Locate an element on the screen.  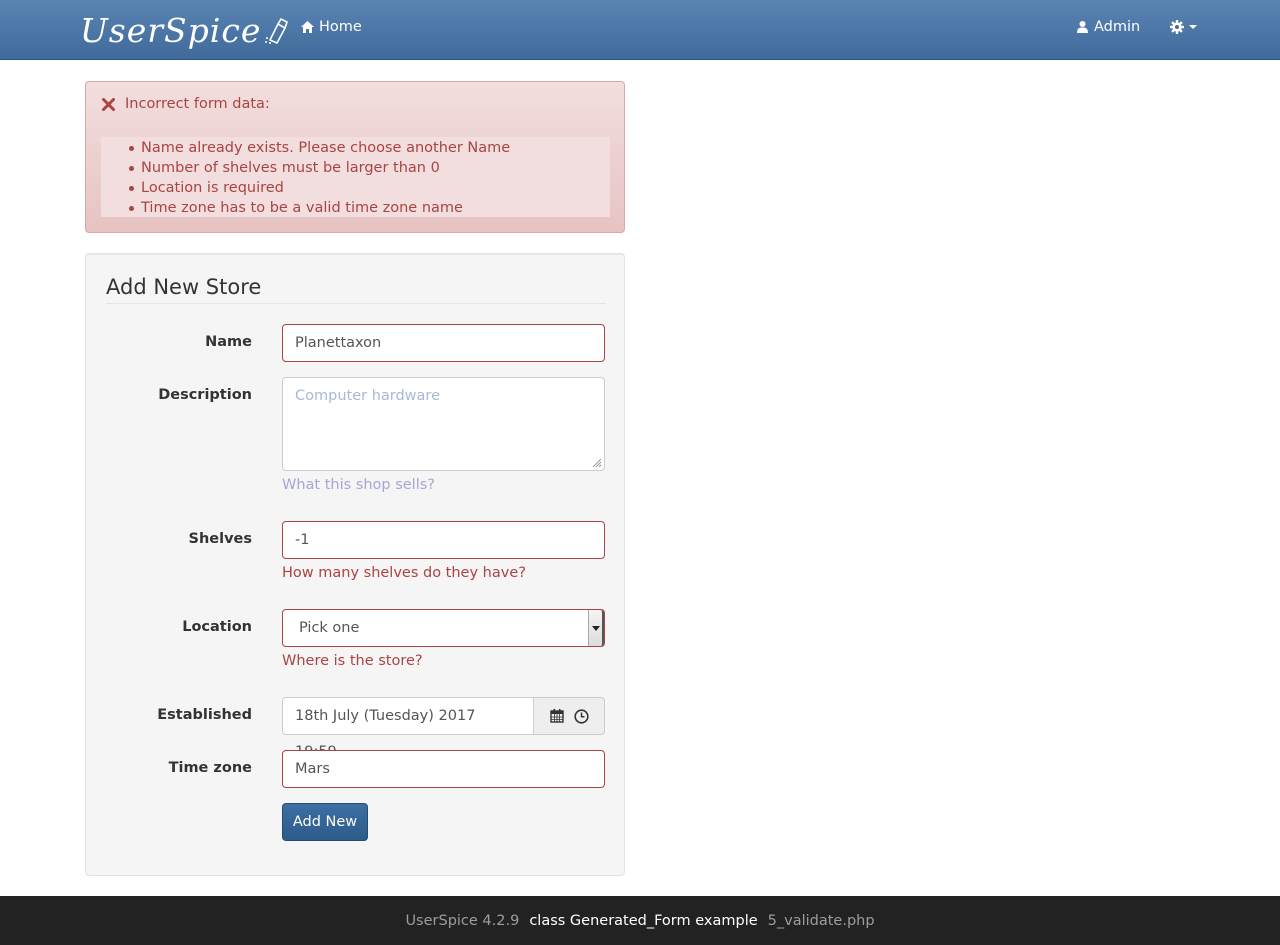
add-new-button: Add New is located at coordinates (325, 822).